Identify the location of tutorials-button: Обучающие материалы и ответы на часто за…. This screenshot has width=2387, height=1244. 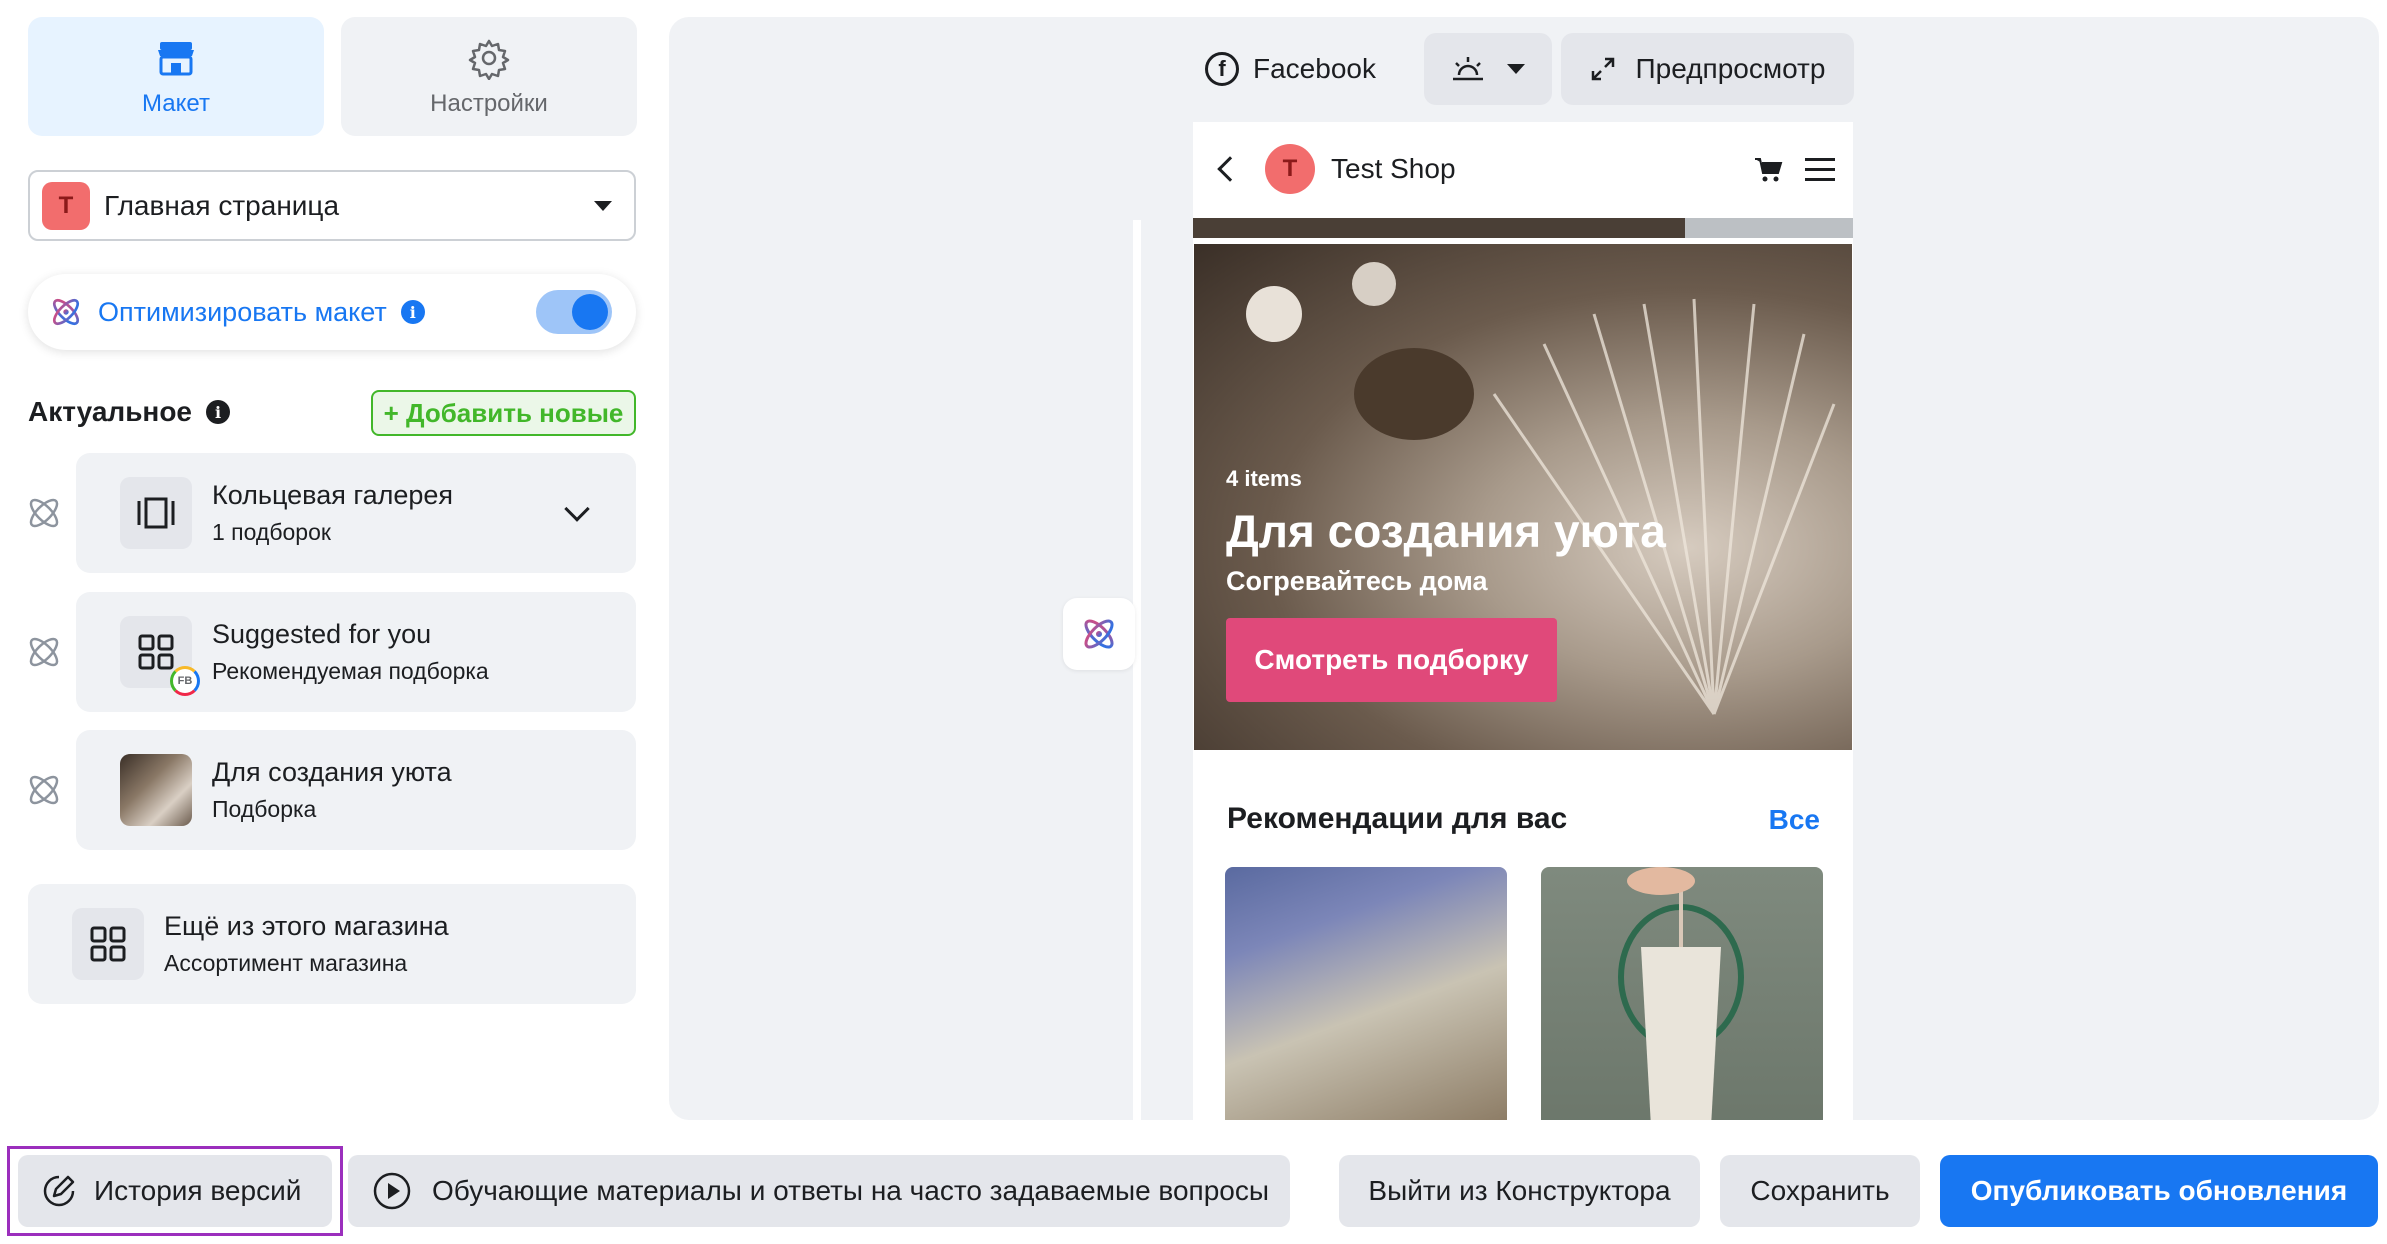
(819, 1191).